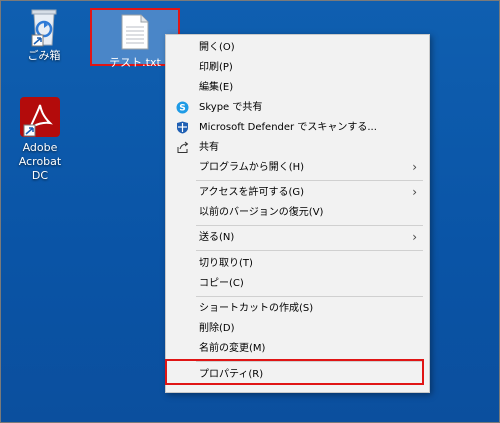  Describe the element at coordinates (297, 67) in the screenshot. I see `menu-item-print: 印刷(P)` at that location.